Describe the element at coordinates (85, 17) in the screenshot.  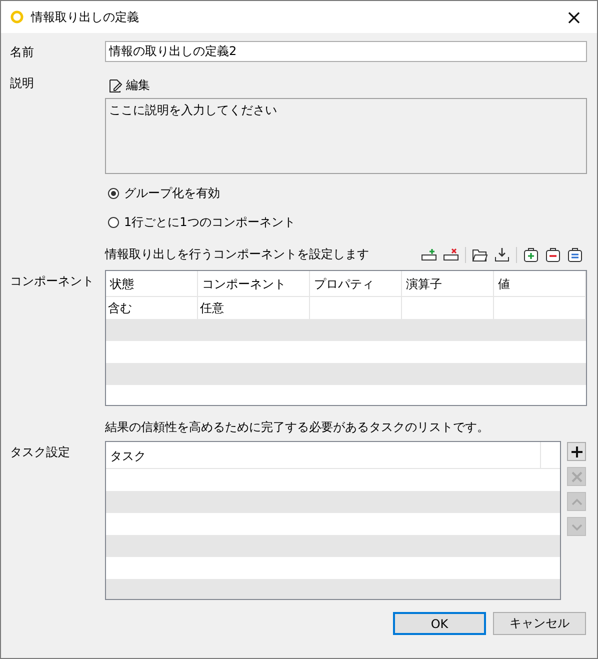
I see `window-title: 情報取り出しの定義` at that location.